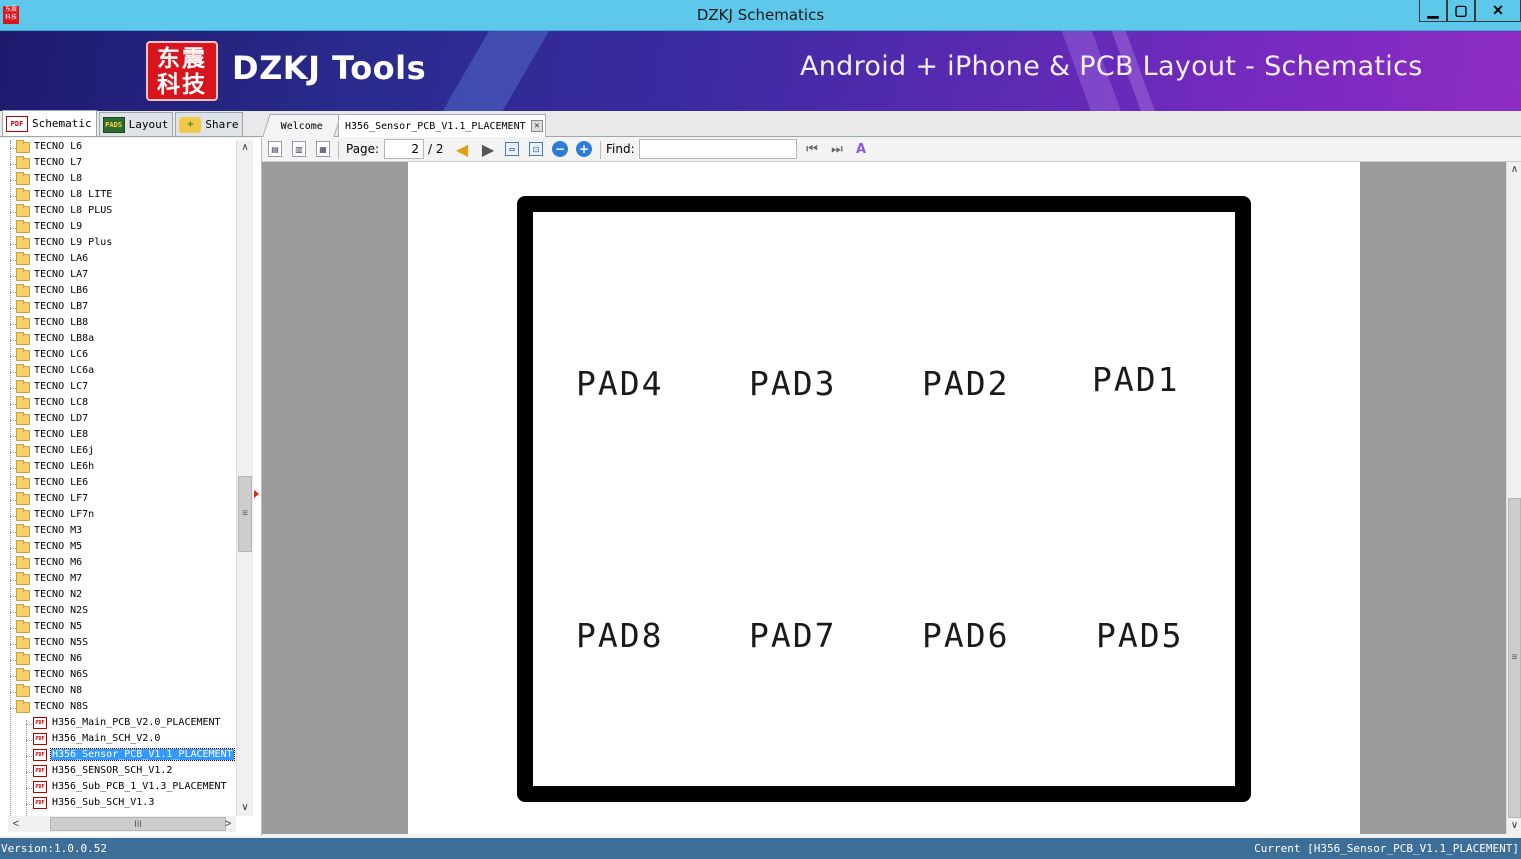 The width and height of the screenshot is (1521, 859). I want to click on tab-schematic: PDF Schematic, so click(49, 123).